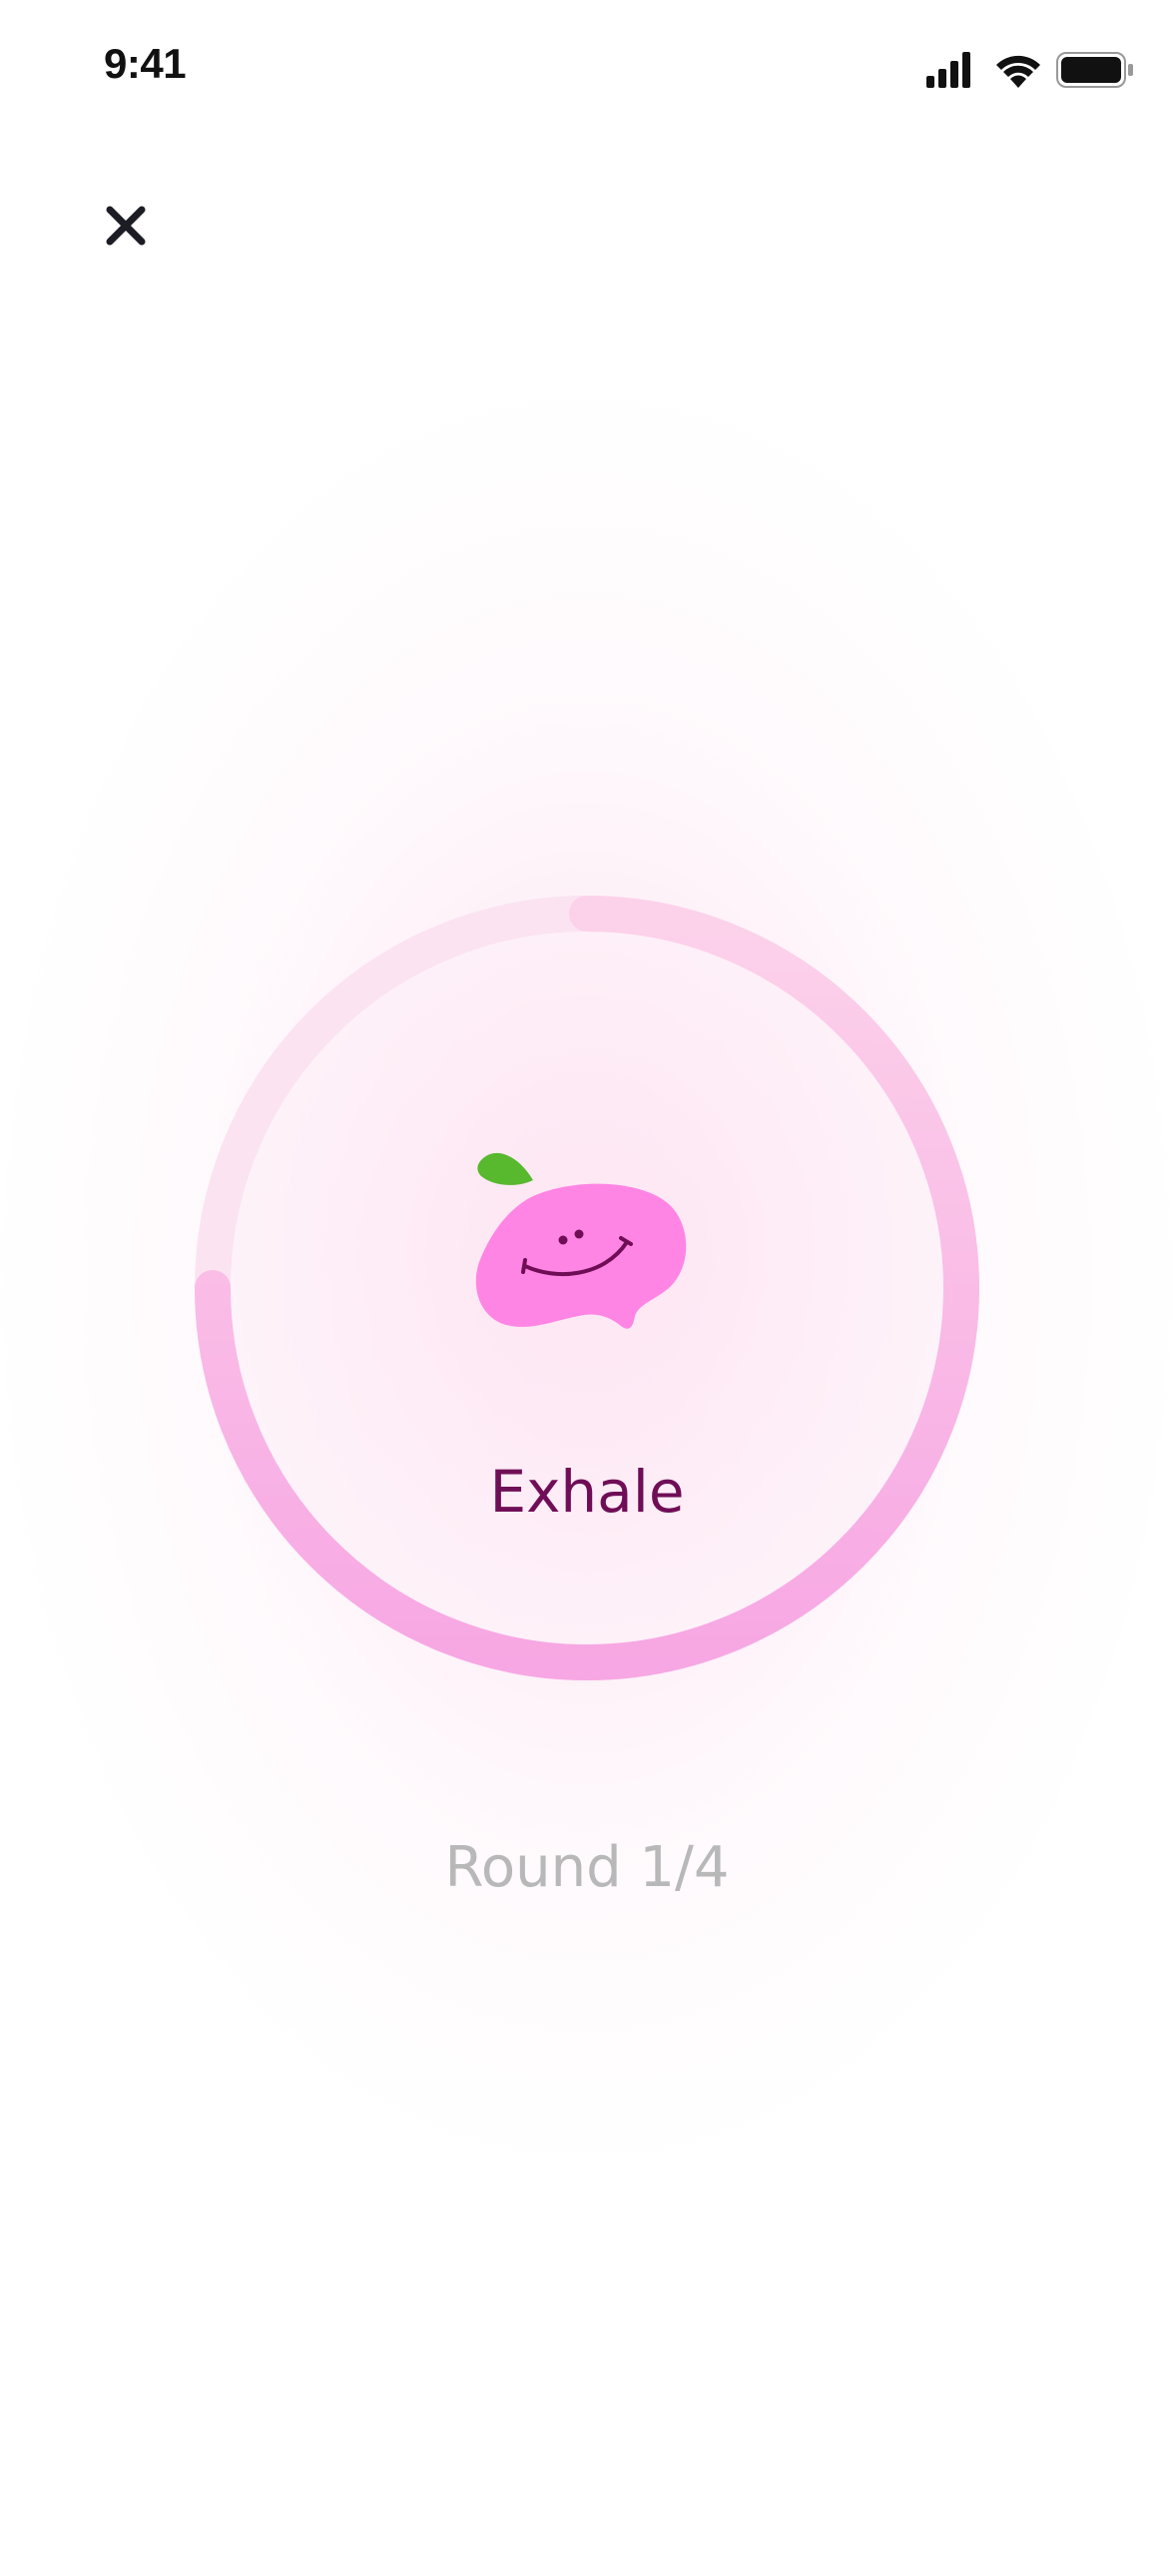  I want to click on leaf-icon, so click(505, 1168).